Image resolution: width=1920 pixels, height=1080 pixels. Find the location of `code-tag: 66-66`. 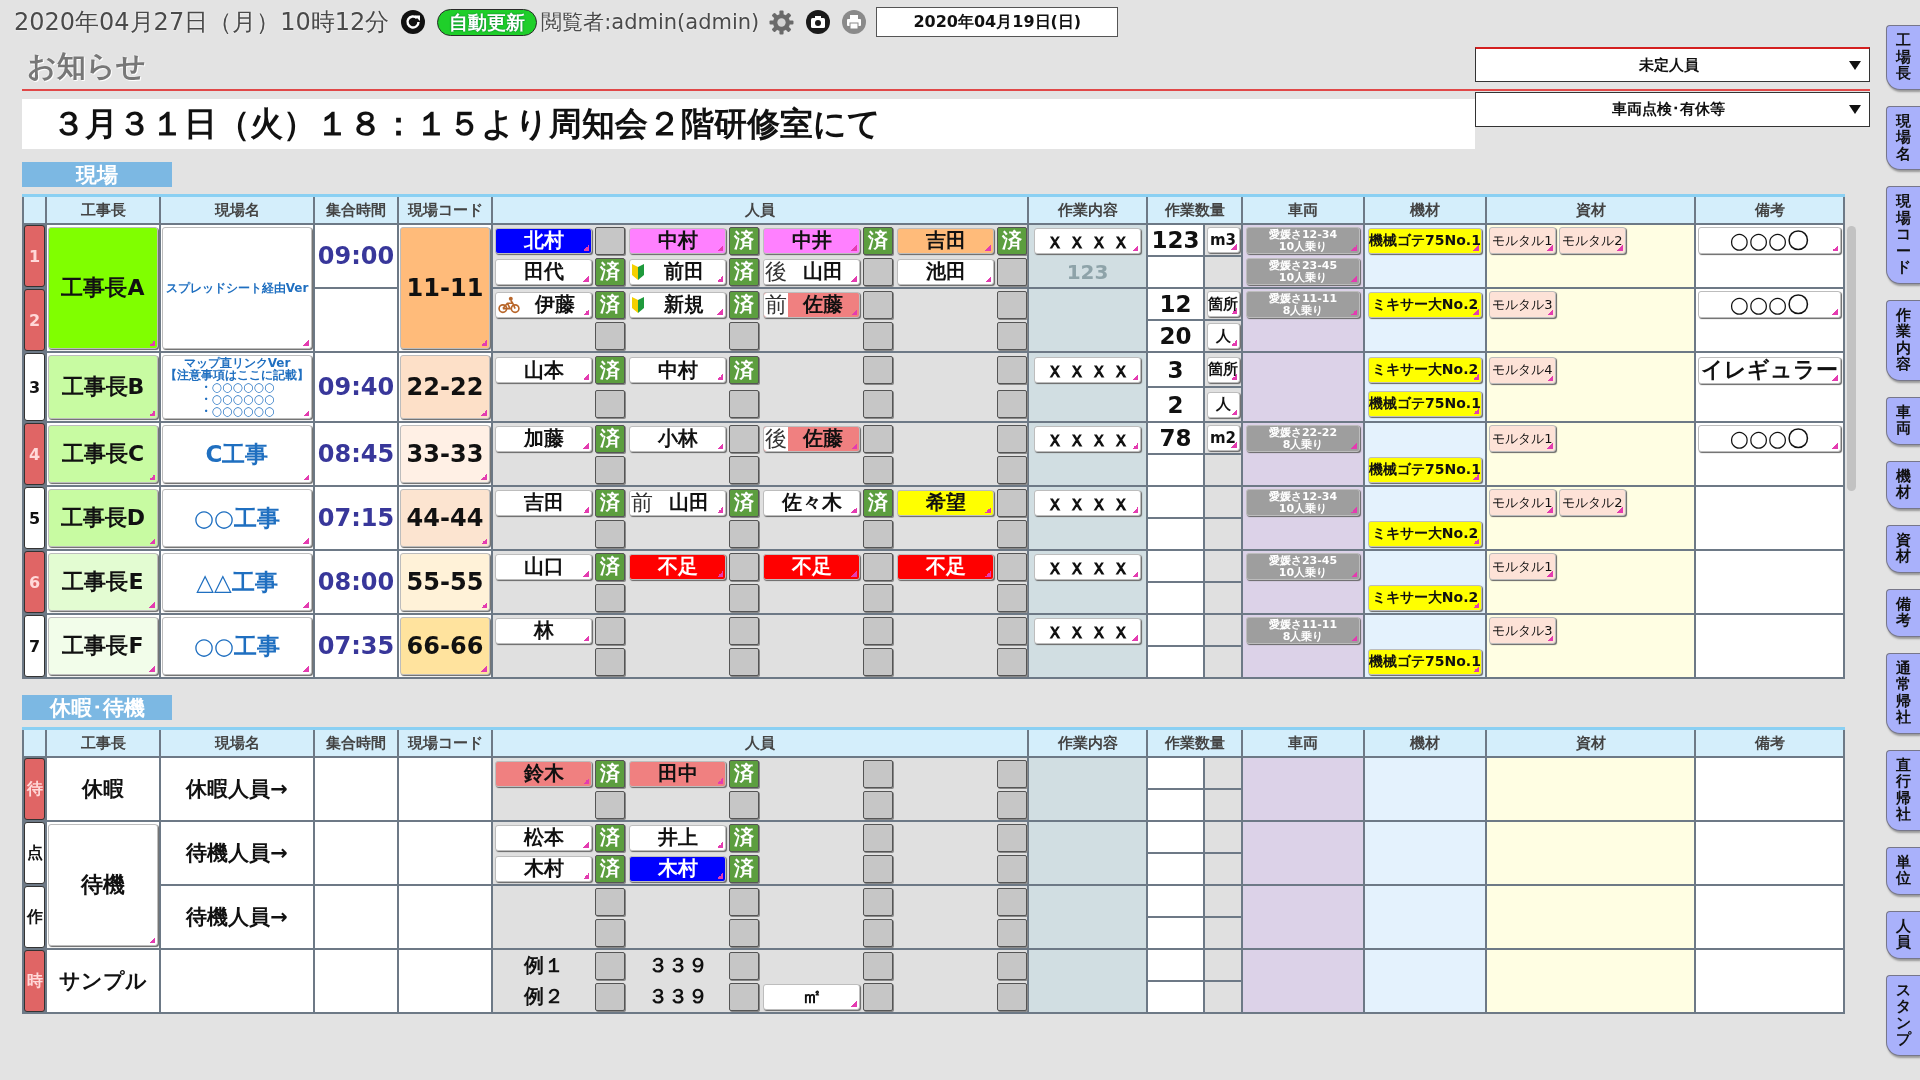

code-tag: 66-66 is located at coordinates (445, 646).